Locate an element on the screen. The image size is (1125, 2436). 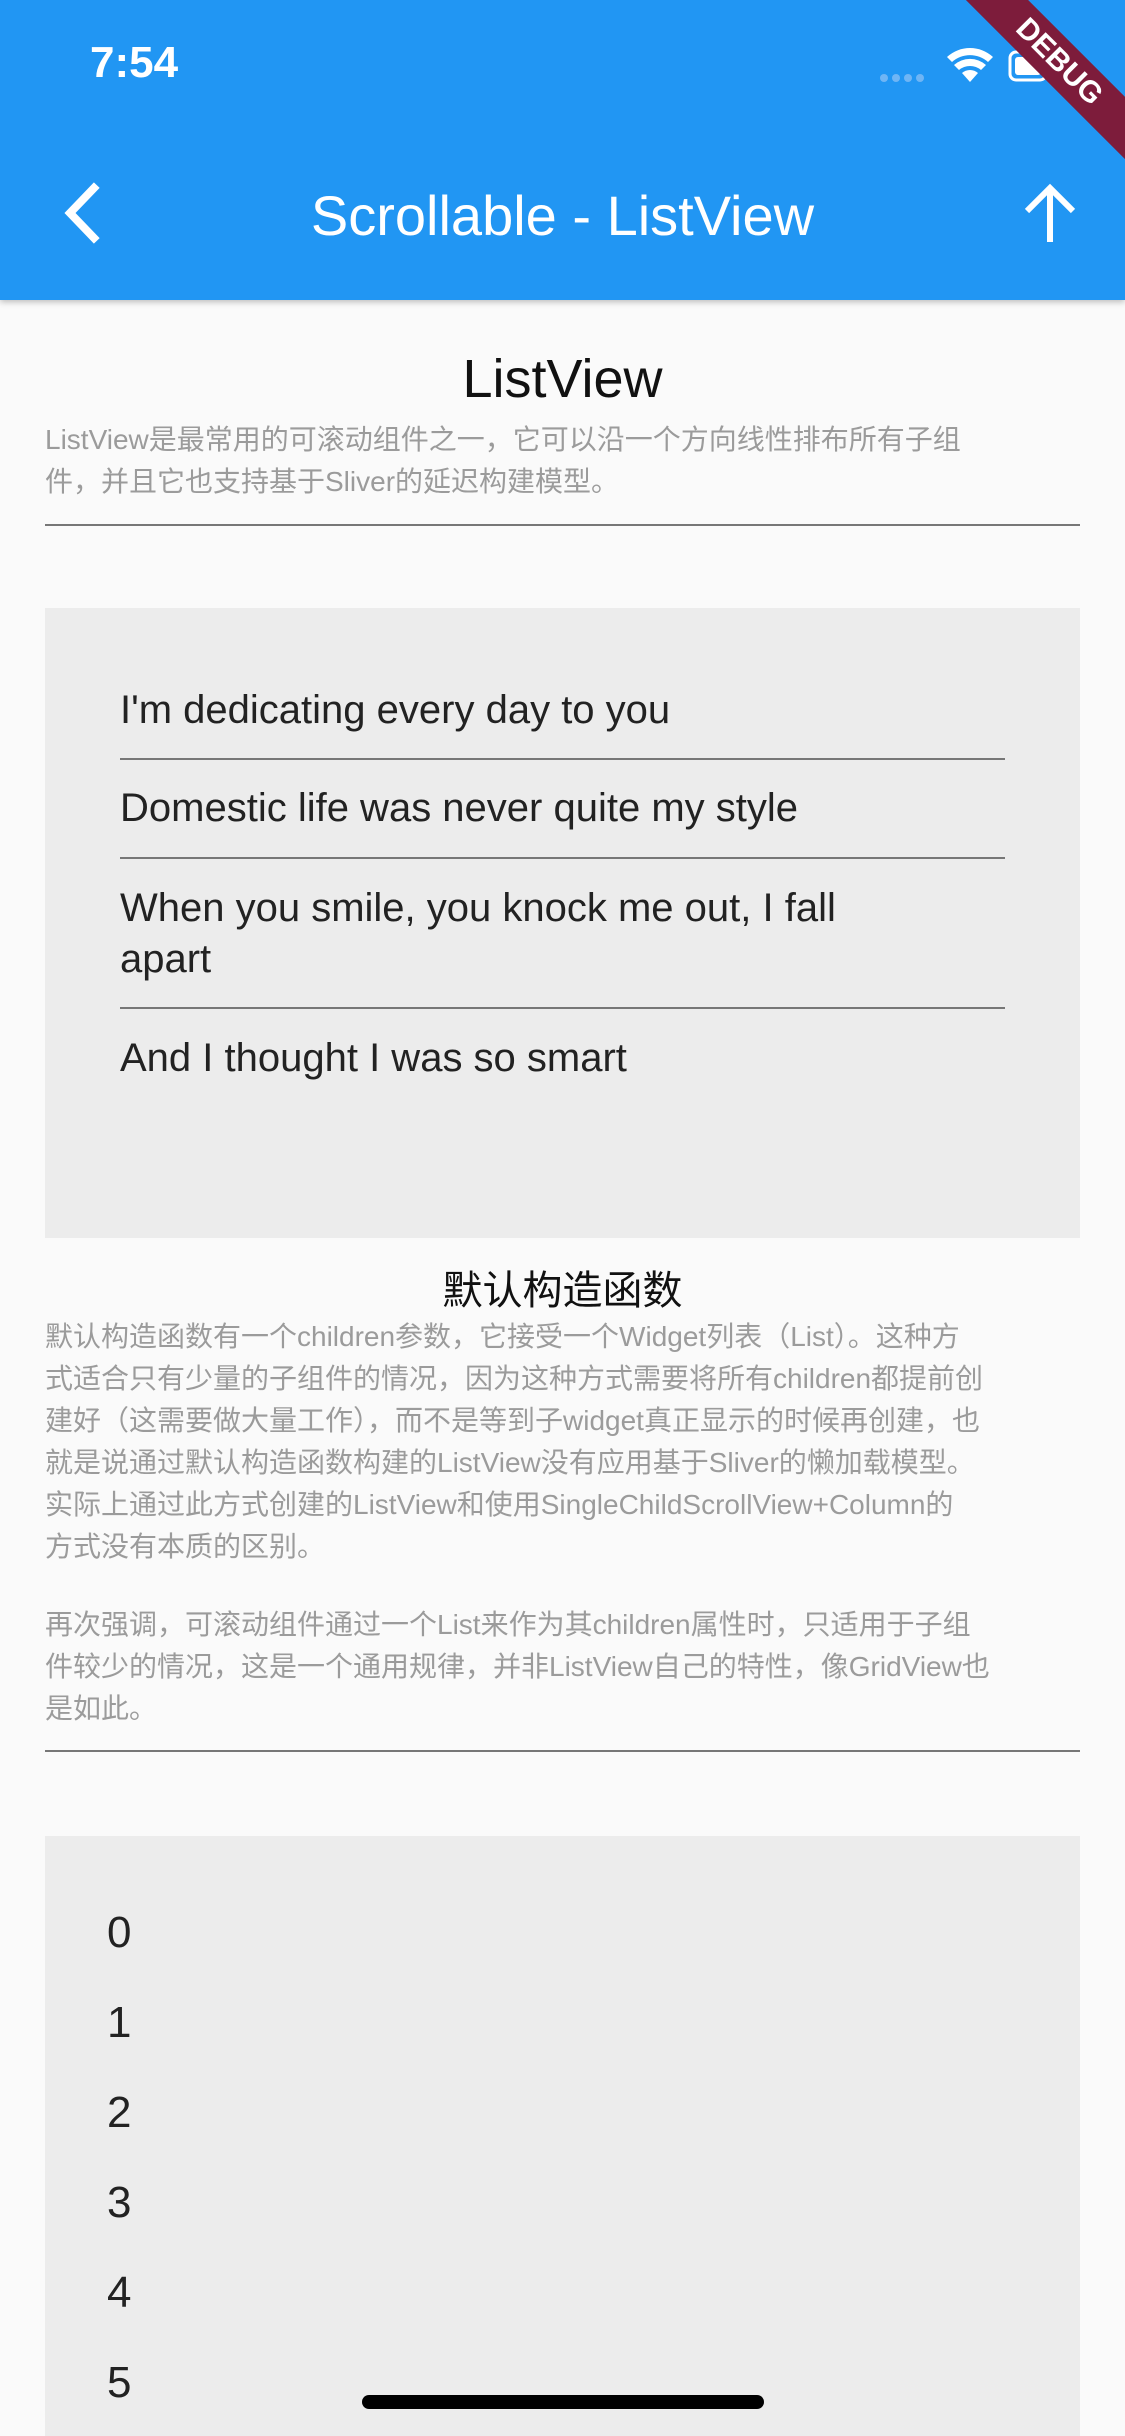
chevron-left-icon is located at coordinates (82, 213).